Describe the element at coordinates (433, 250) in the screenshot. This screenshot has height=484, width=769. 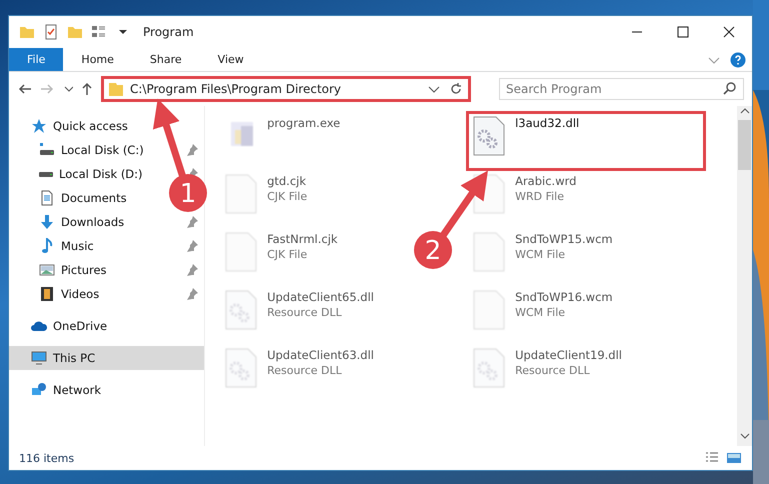
I see `annotation-badge: 2` at that location.